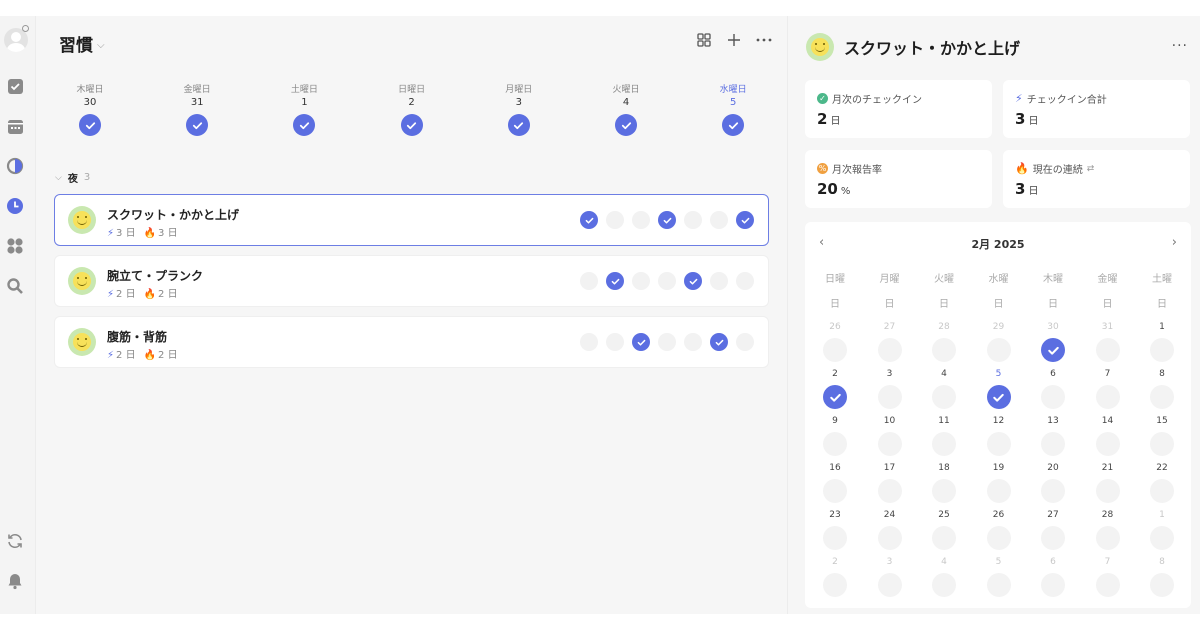  What do you see at coordinates (15, 206) in the screenshot?
I see `habit-clock-icon` at bounding box center [15, 206].